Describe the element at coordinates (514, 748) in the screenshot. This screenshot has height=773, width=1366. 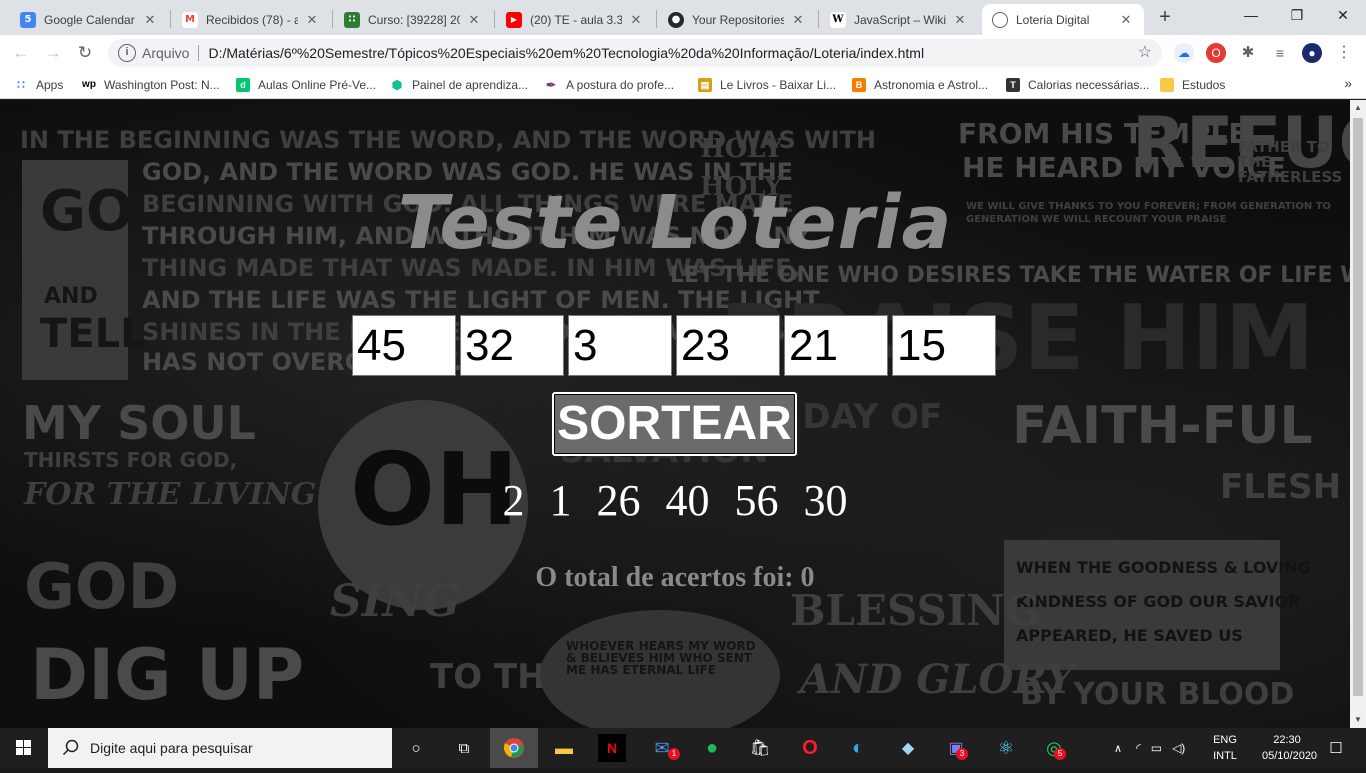
I see `chrome-icon` at that location.